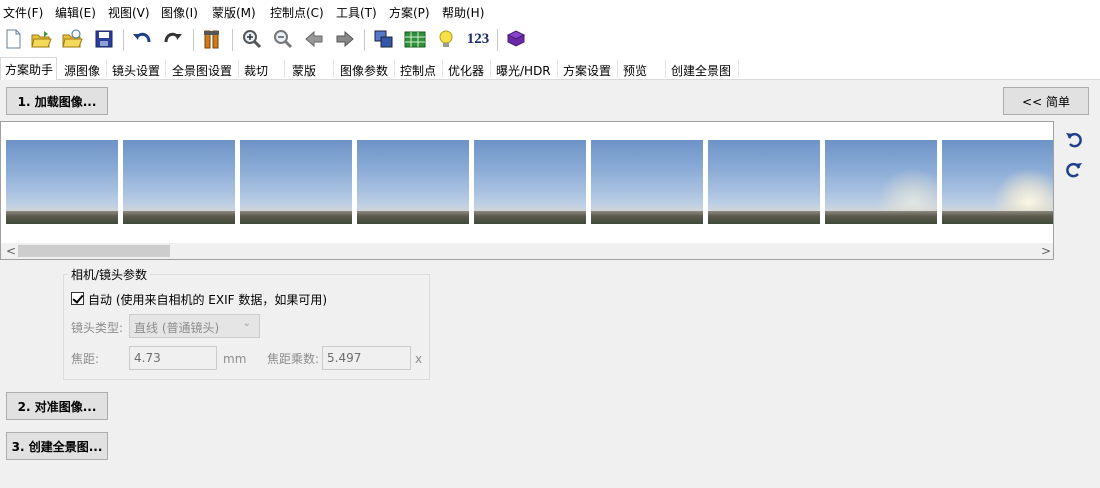 This screenshot has height=488, width=1100. I want to click on tab-assistant: 方案助手, so click(28, 69).